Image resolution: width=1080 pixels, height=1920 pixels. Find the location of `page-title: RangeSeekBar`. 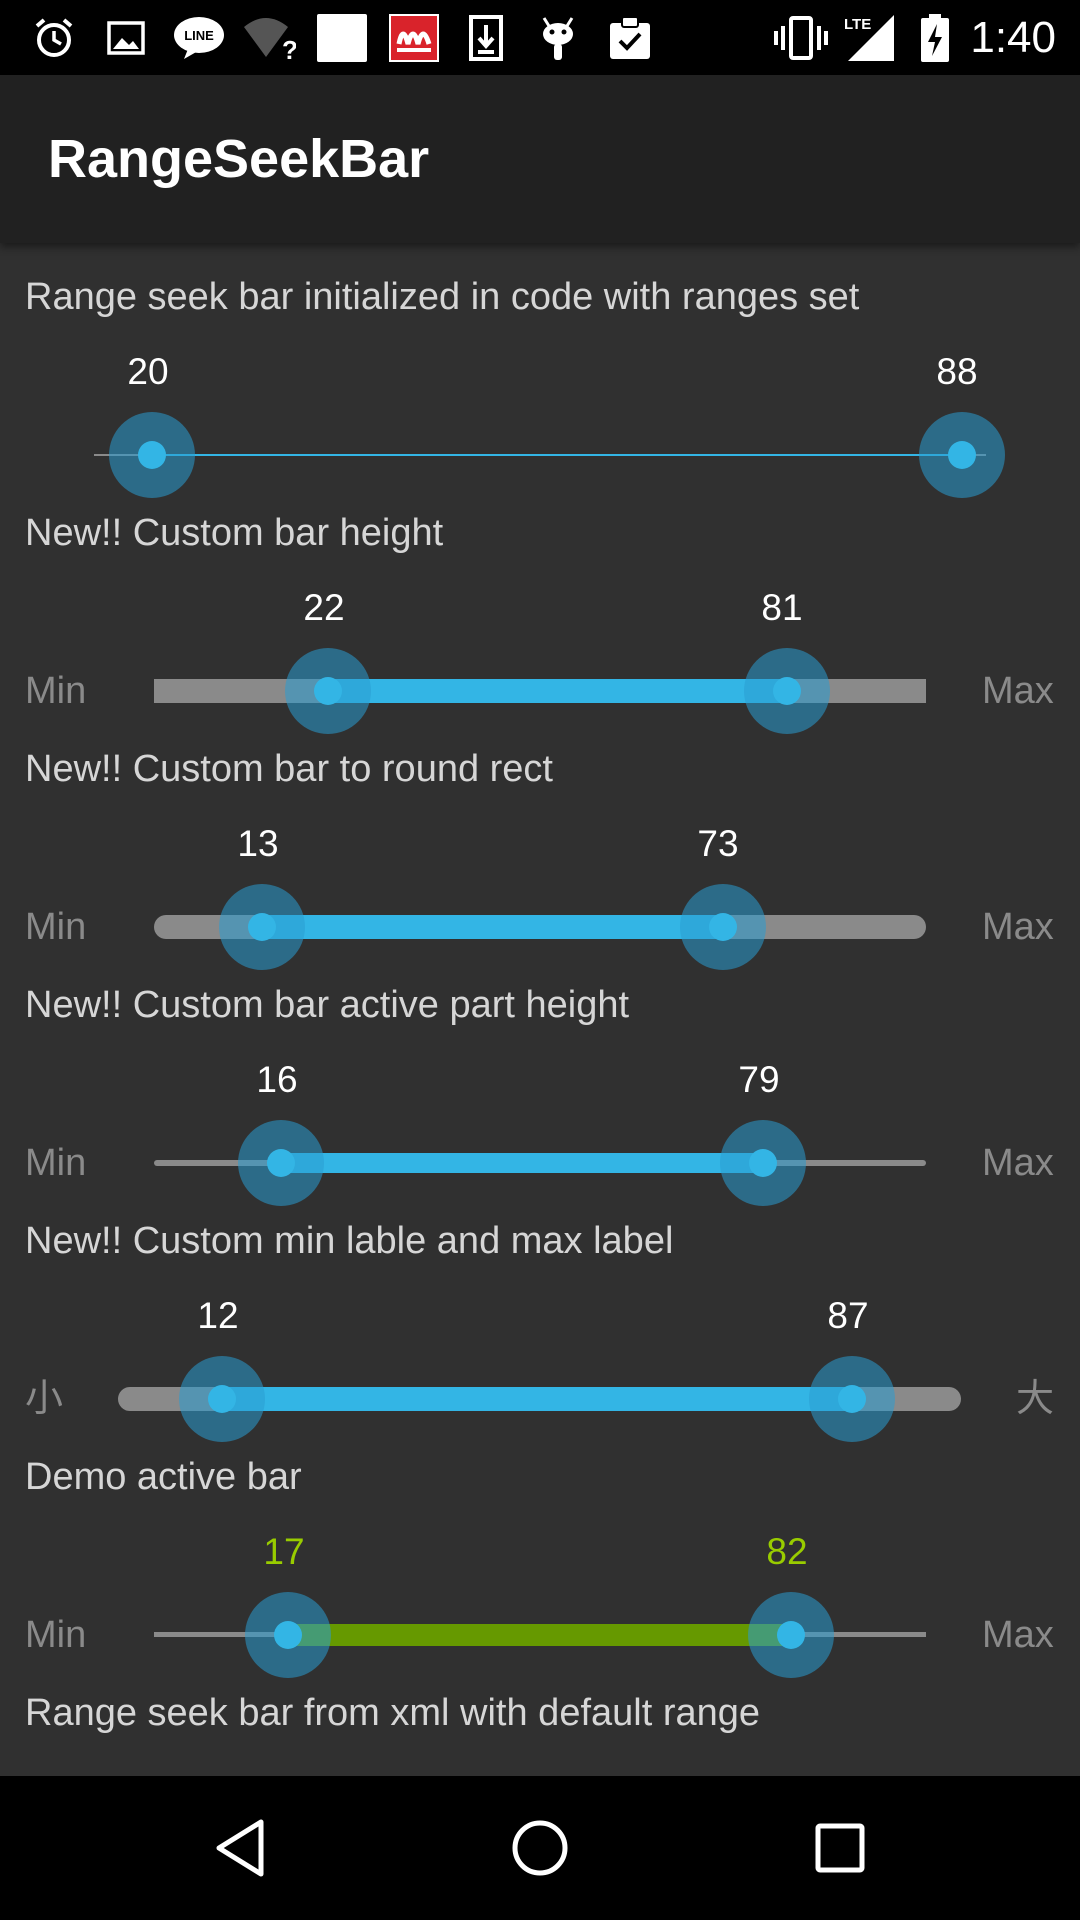

page-title: RangeSeekBar is located at coordinates (239, 159).